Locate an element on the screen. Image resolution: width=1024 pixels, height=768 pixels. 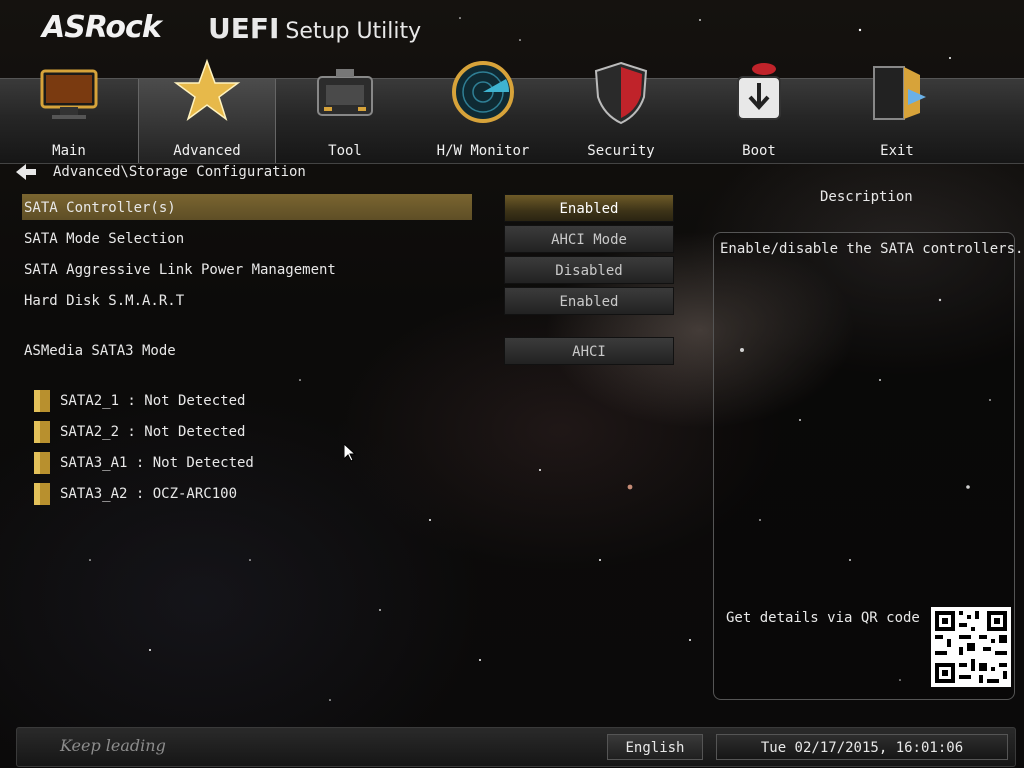
app-title-sub: Setup Utility is located at coordinates (353, 31).